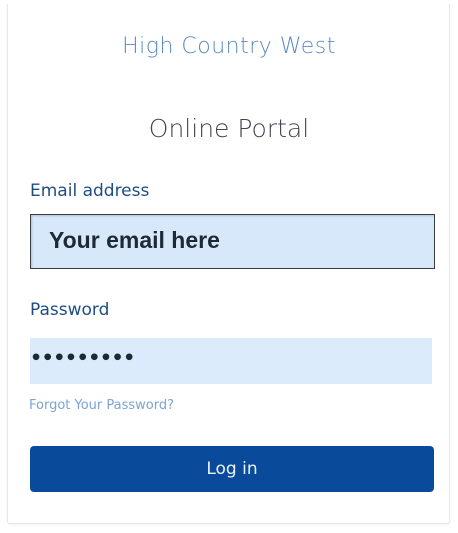  Describe the element at coordinates (229, 46) in the screenshot. I see `brand-name: High Country West` at that location.